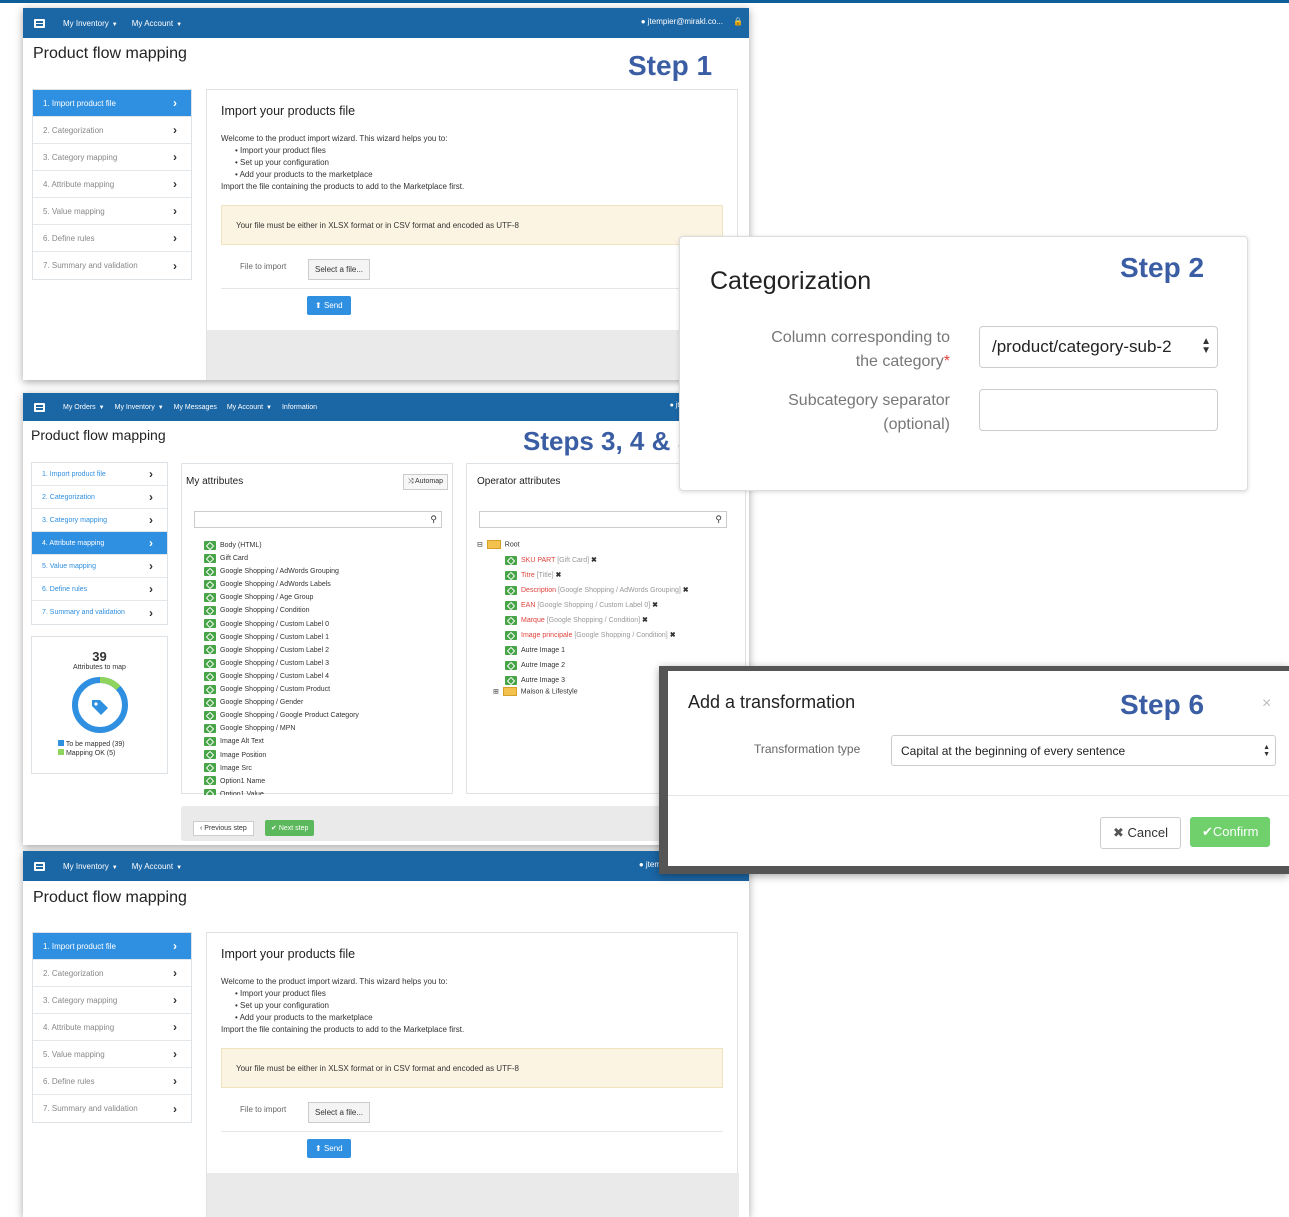  Describe the element at coordinates (281, 728) in the screenshot. I see `my-attribute-item: Google Shopping / MPN` at that location.